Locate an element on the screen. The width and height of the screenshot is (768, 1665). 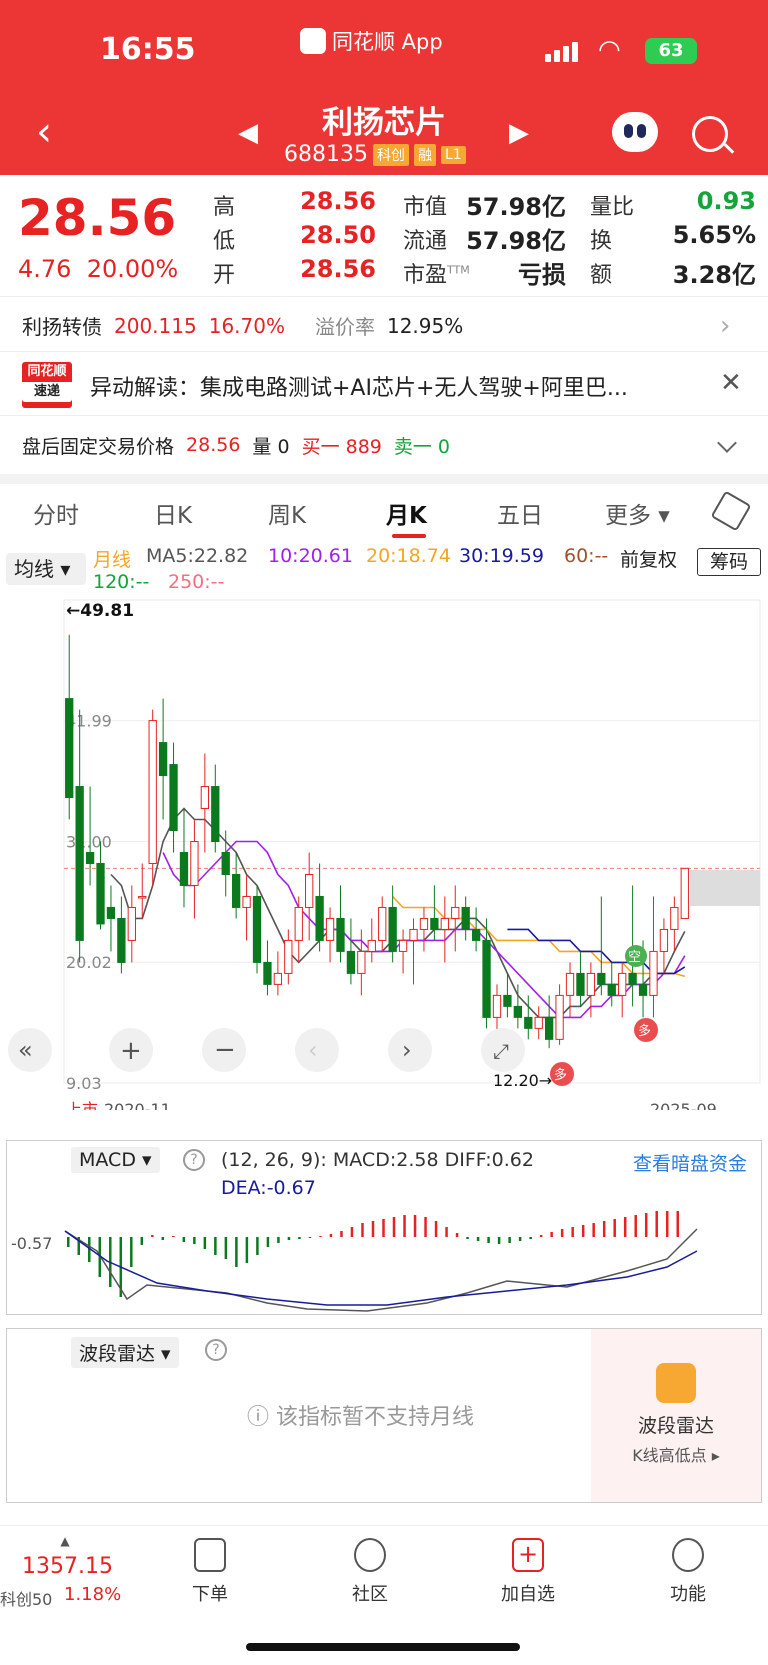
radar-promo: 波段雷达 K线高低点 ▸ is located at coordinates (676, 1415).